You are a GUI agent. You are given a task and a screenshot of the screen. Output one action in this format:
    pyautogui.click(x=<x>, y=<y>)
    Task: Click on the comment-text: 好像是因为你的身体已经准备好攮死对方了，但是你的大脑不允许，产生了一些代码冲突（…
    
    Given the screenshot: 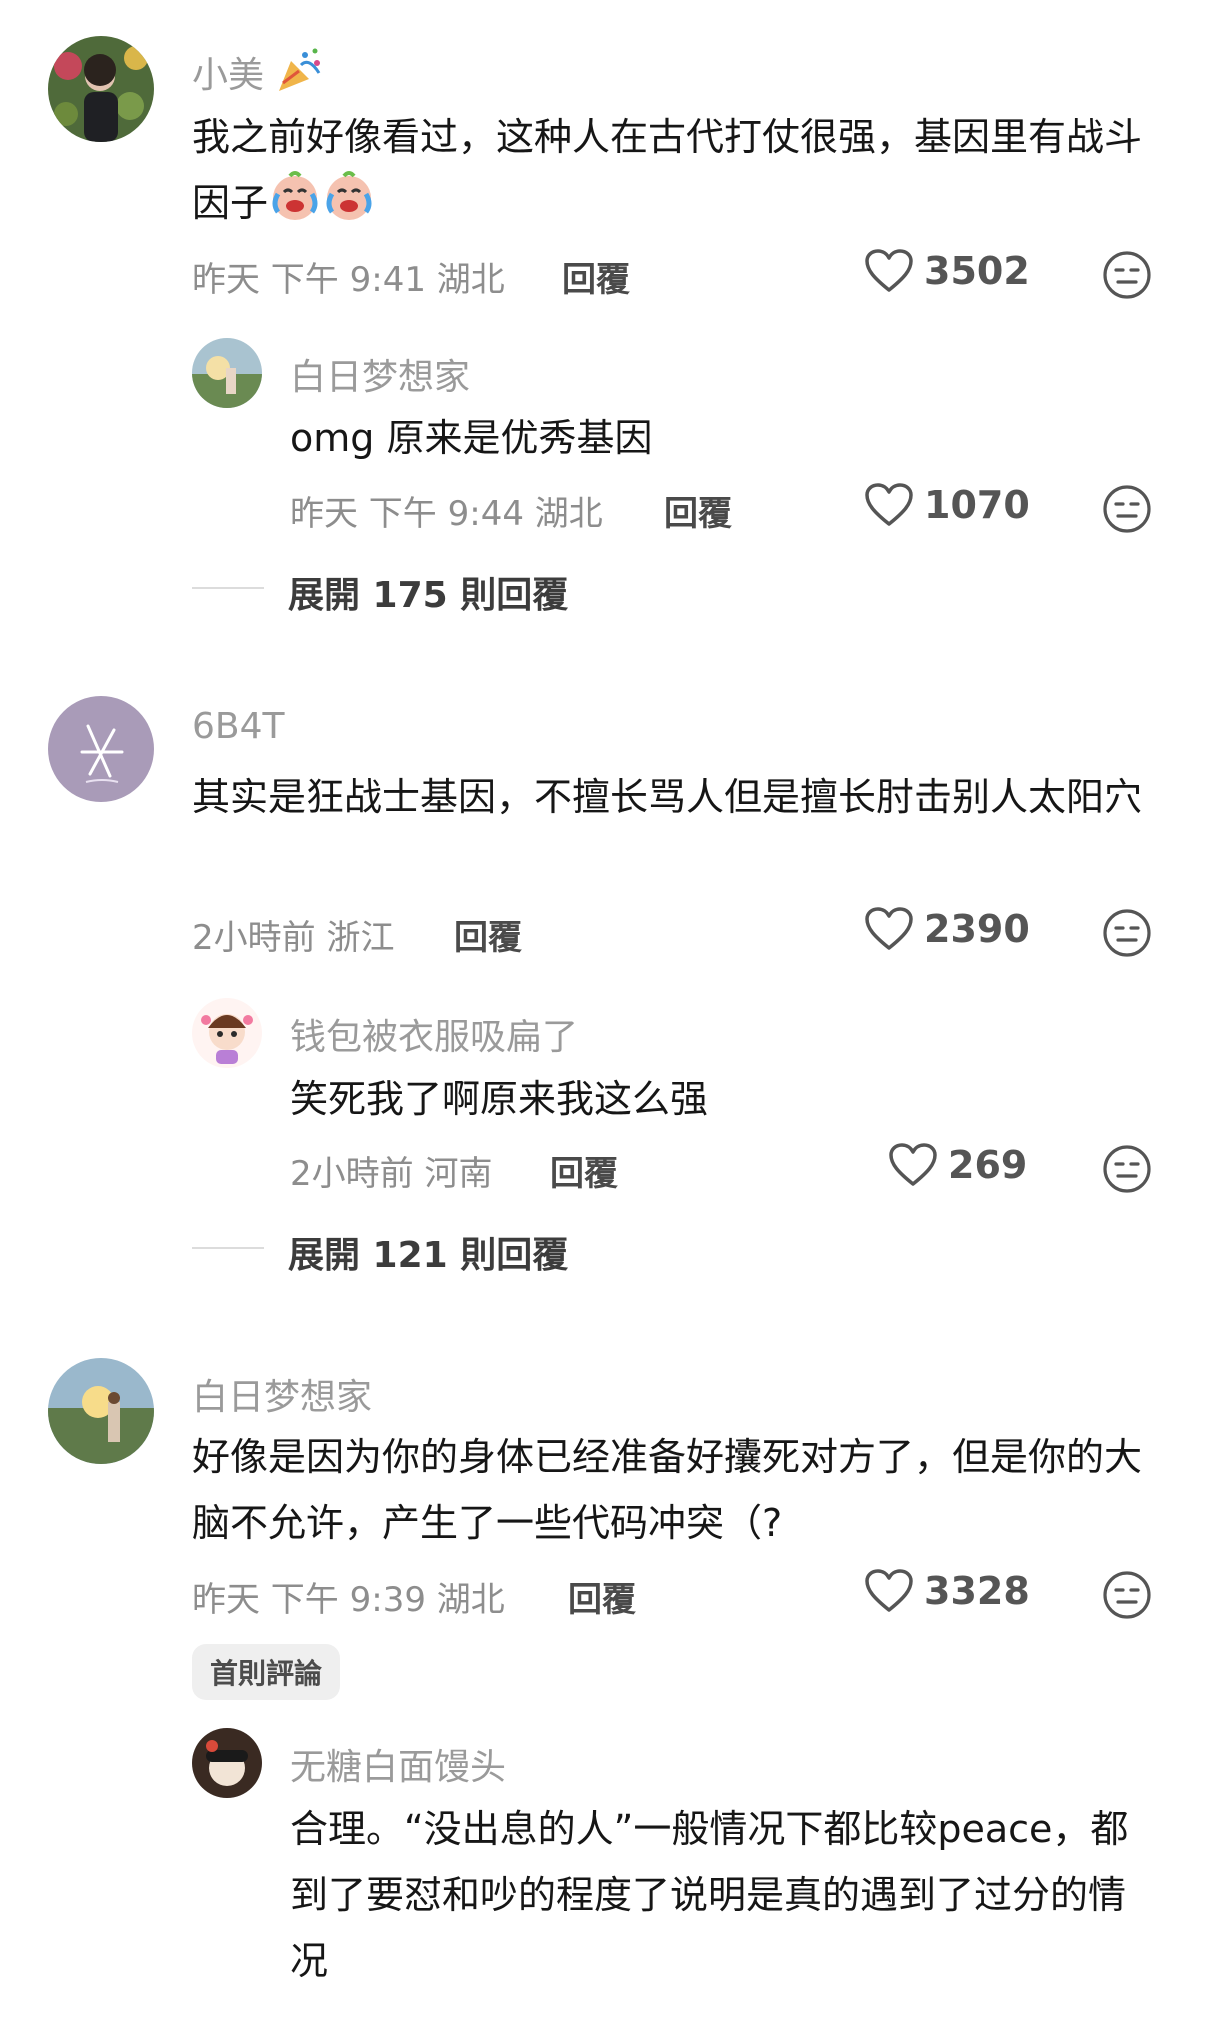 What is the action you would take?
    pyautogui.click(x=667, y=1490)
    